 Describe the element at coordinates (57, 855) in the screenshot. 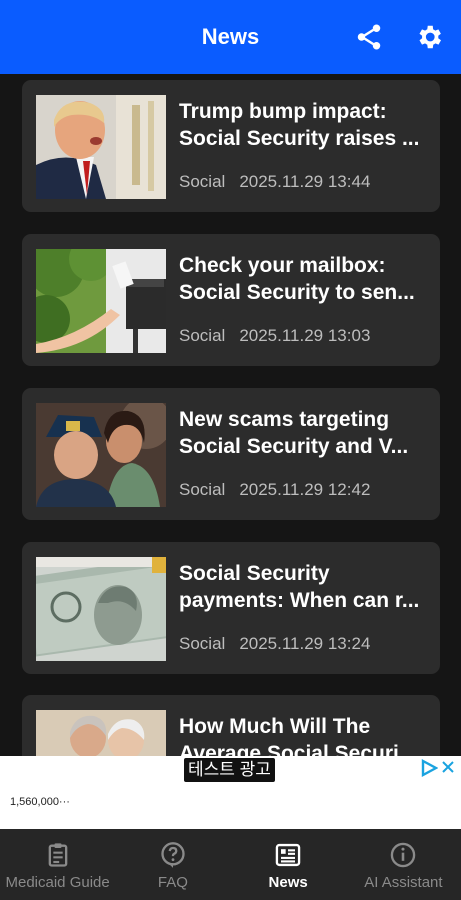

I see `clipboard-icon` at that location.